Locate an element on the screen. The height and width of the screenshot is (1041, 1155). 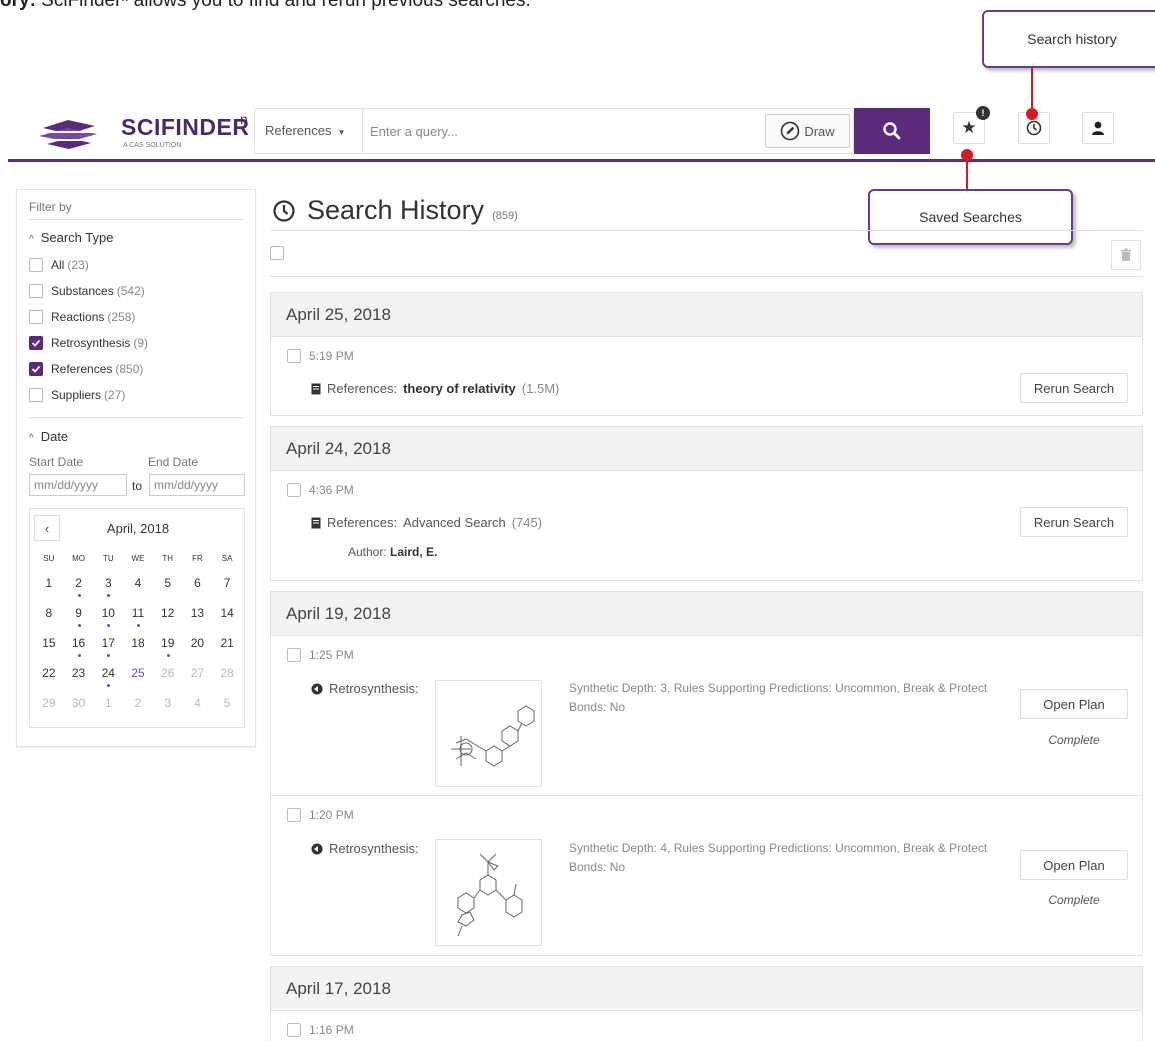
calendar-day: 24 is located at coordinates (108, 674).